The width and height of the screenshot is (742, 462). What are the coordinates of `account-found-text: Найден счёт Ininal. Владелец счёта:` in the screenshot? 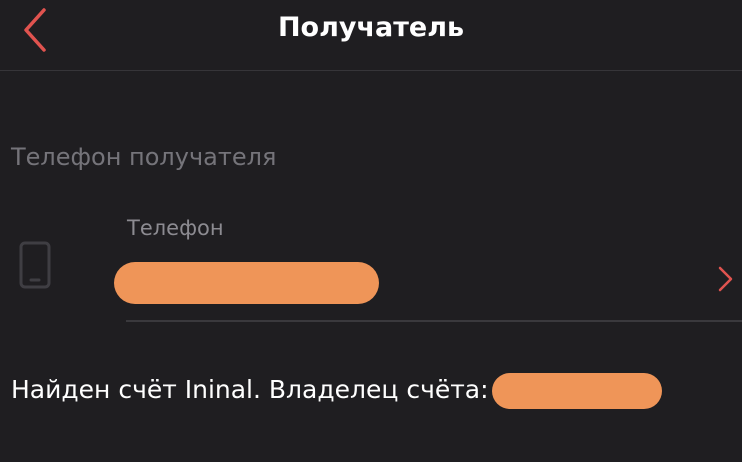 It's located at (250, 389).